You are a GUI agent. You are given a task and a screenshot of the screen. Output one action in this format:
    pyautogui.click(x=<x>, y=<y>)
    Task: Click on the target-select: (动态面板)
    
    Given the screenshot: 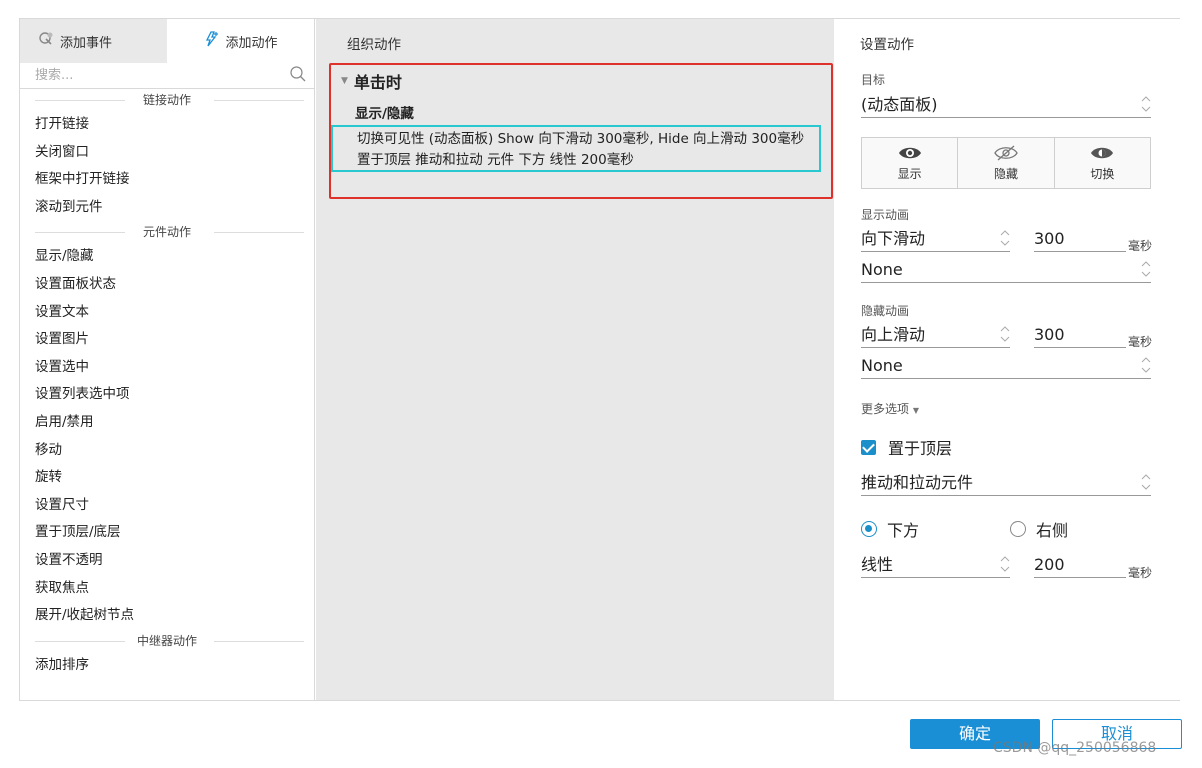 What is the action you would take?
    pyautogui.click(x=1006, y=105)
    